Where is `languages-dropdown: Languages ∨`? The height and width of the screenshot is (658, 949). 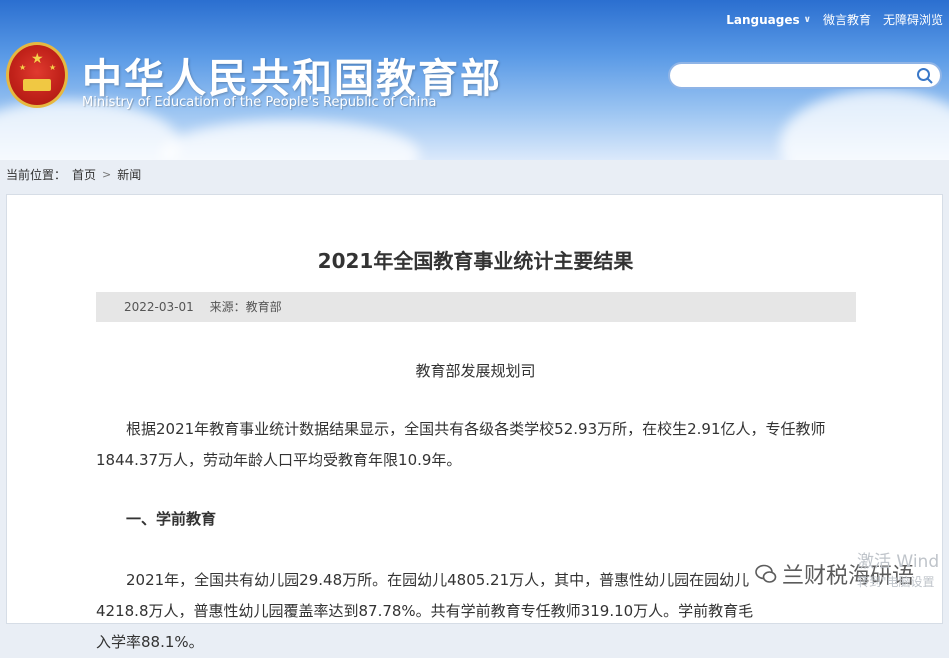 languages-dropdown: Languages ∨ is located at coordinates (768, 20).